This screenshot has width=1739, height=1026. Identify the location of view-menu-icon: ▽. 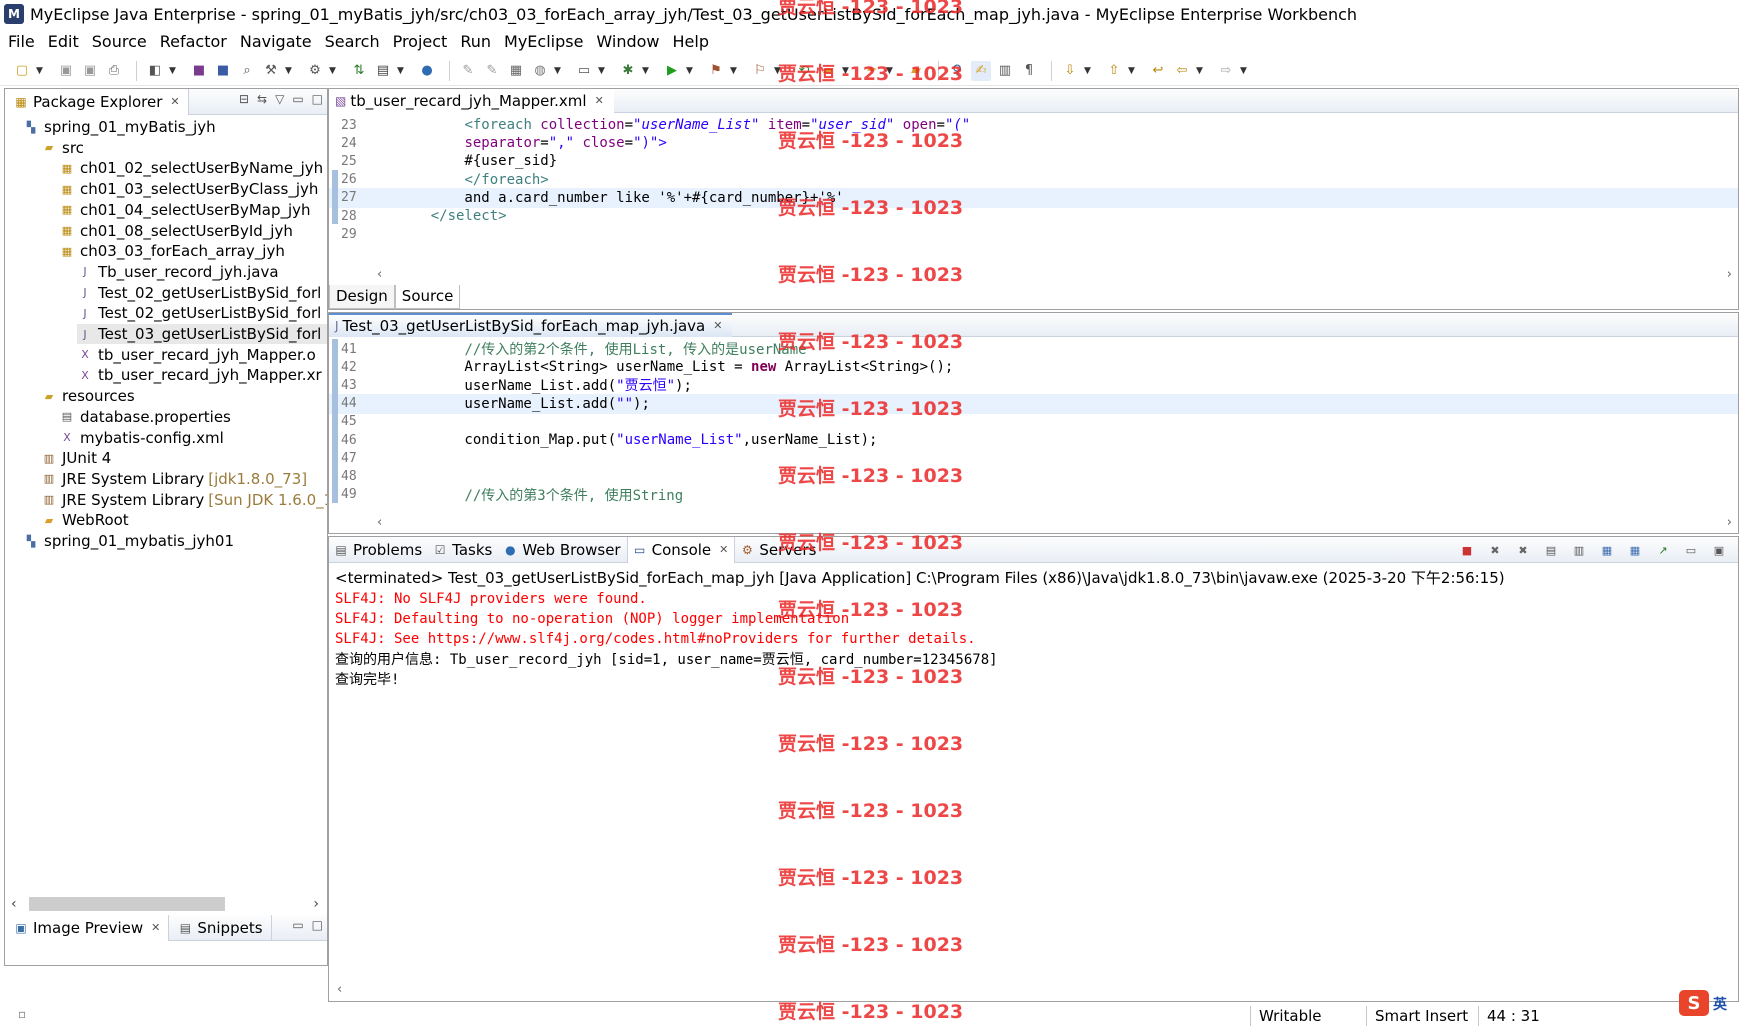
(279, 99).